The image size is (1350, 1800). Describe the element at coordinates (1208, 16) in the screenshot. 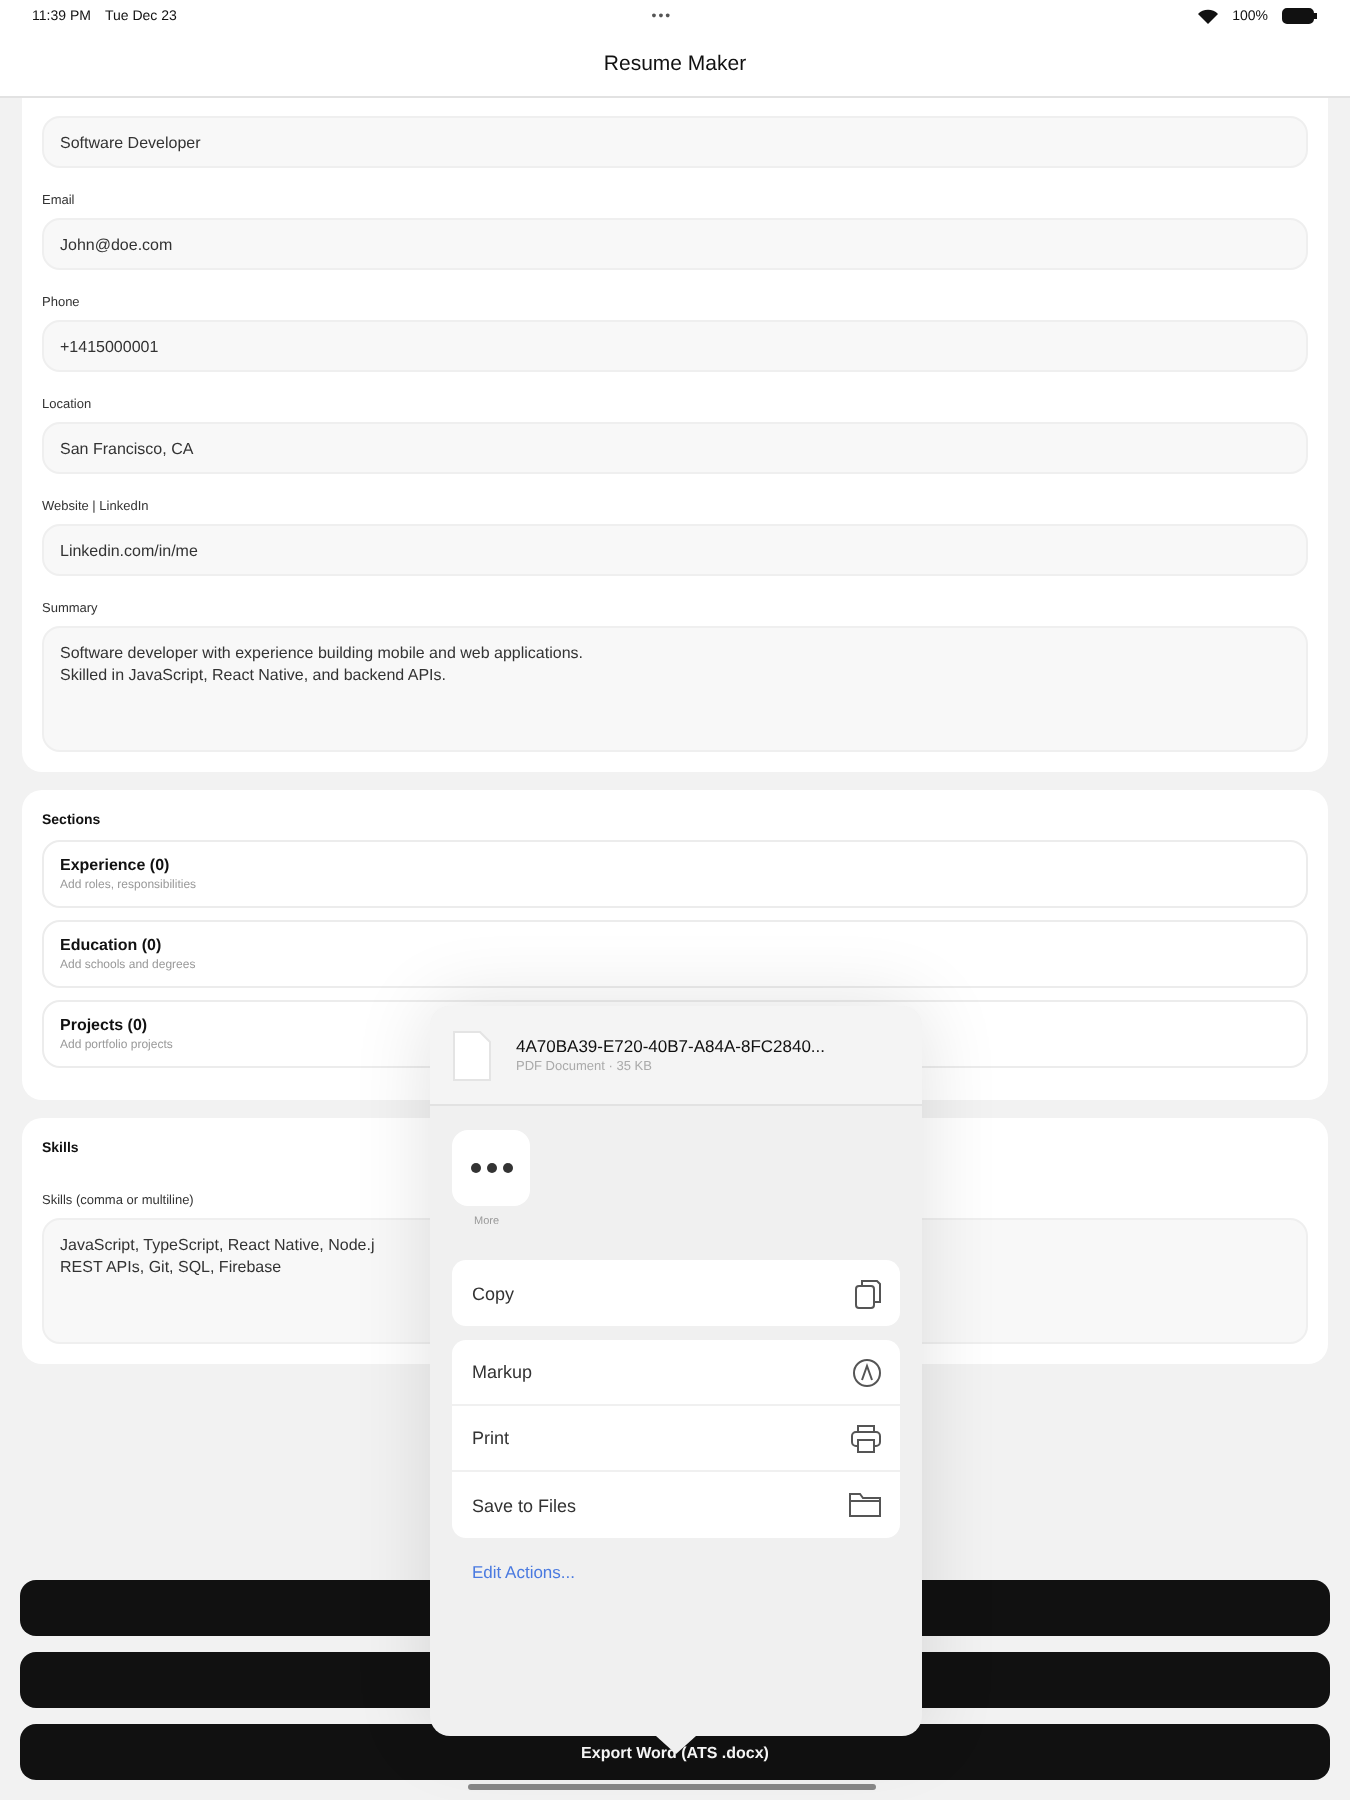

I see `wifi-icon` at that location.